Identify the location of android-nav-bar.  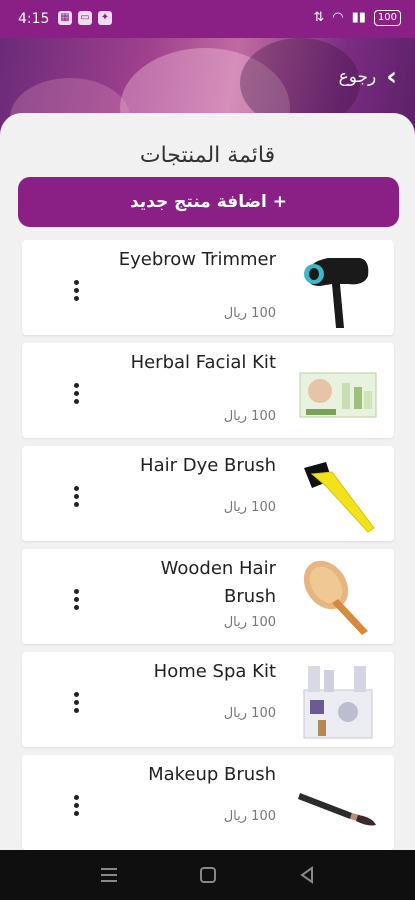
(207, 875).